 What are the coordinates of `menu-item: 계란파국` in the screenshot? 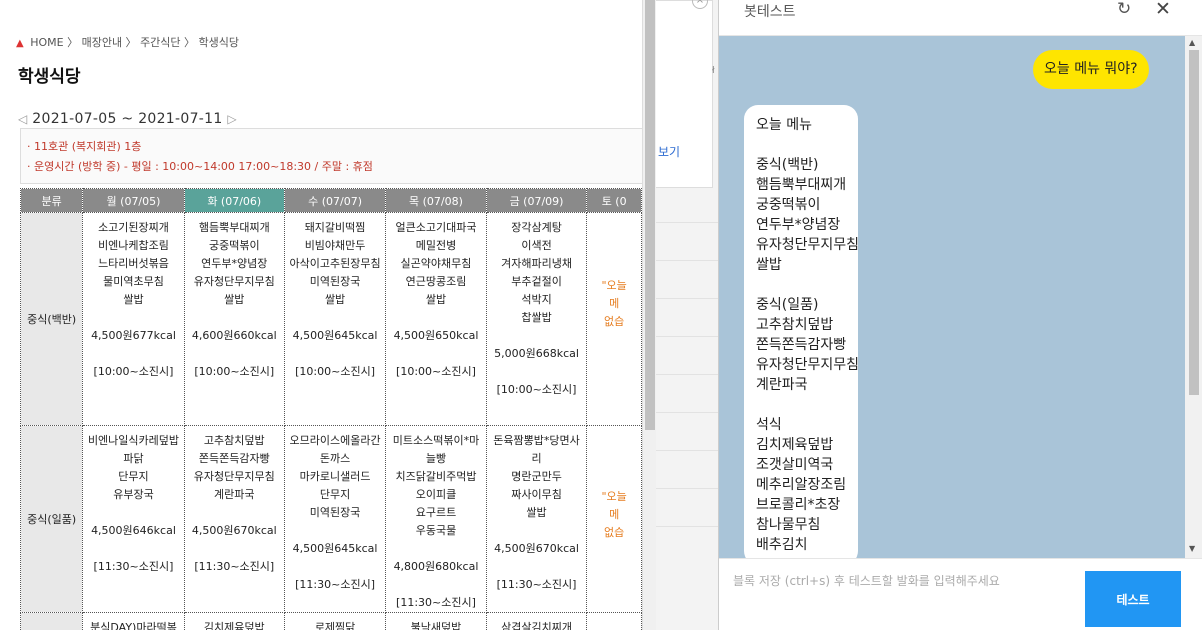 It's located at (234, 494).